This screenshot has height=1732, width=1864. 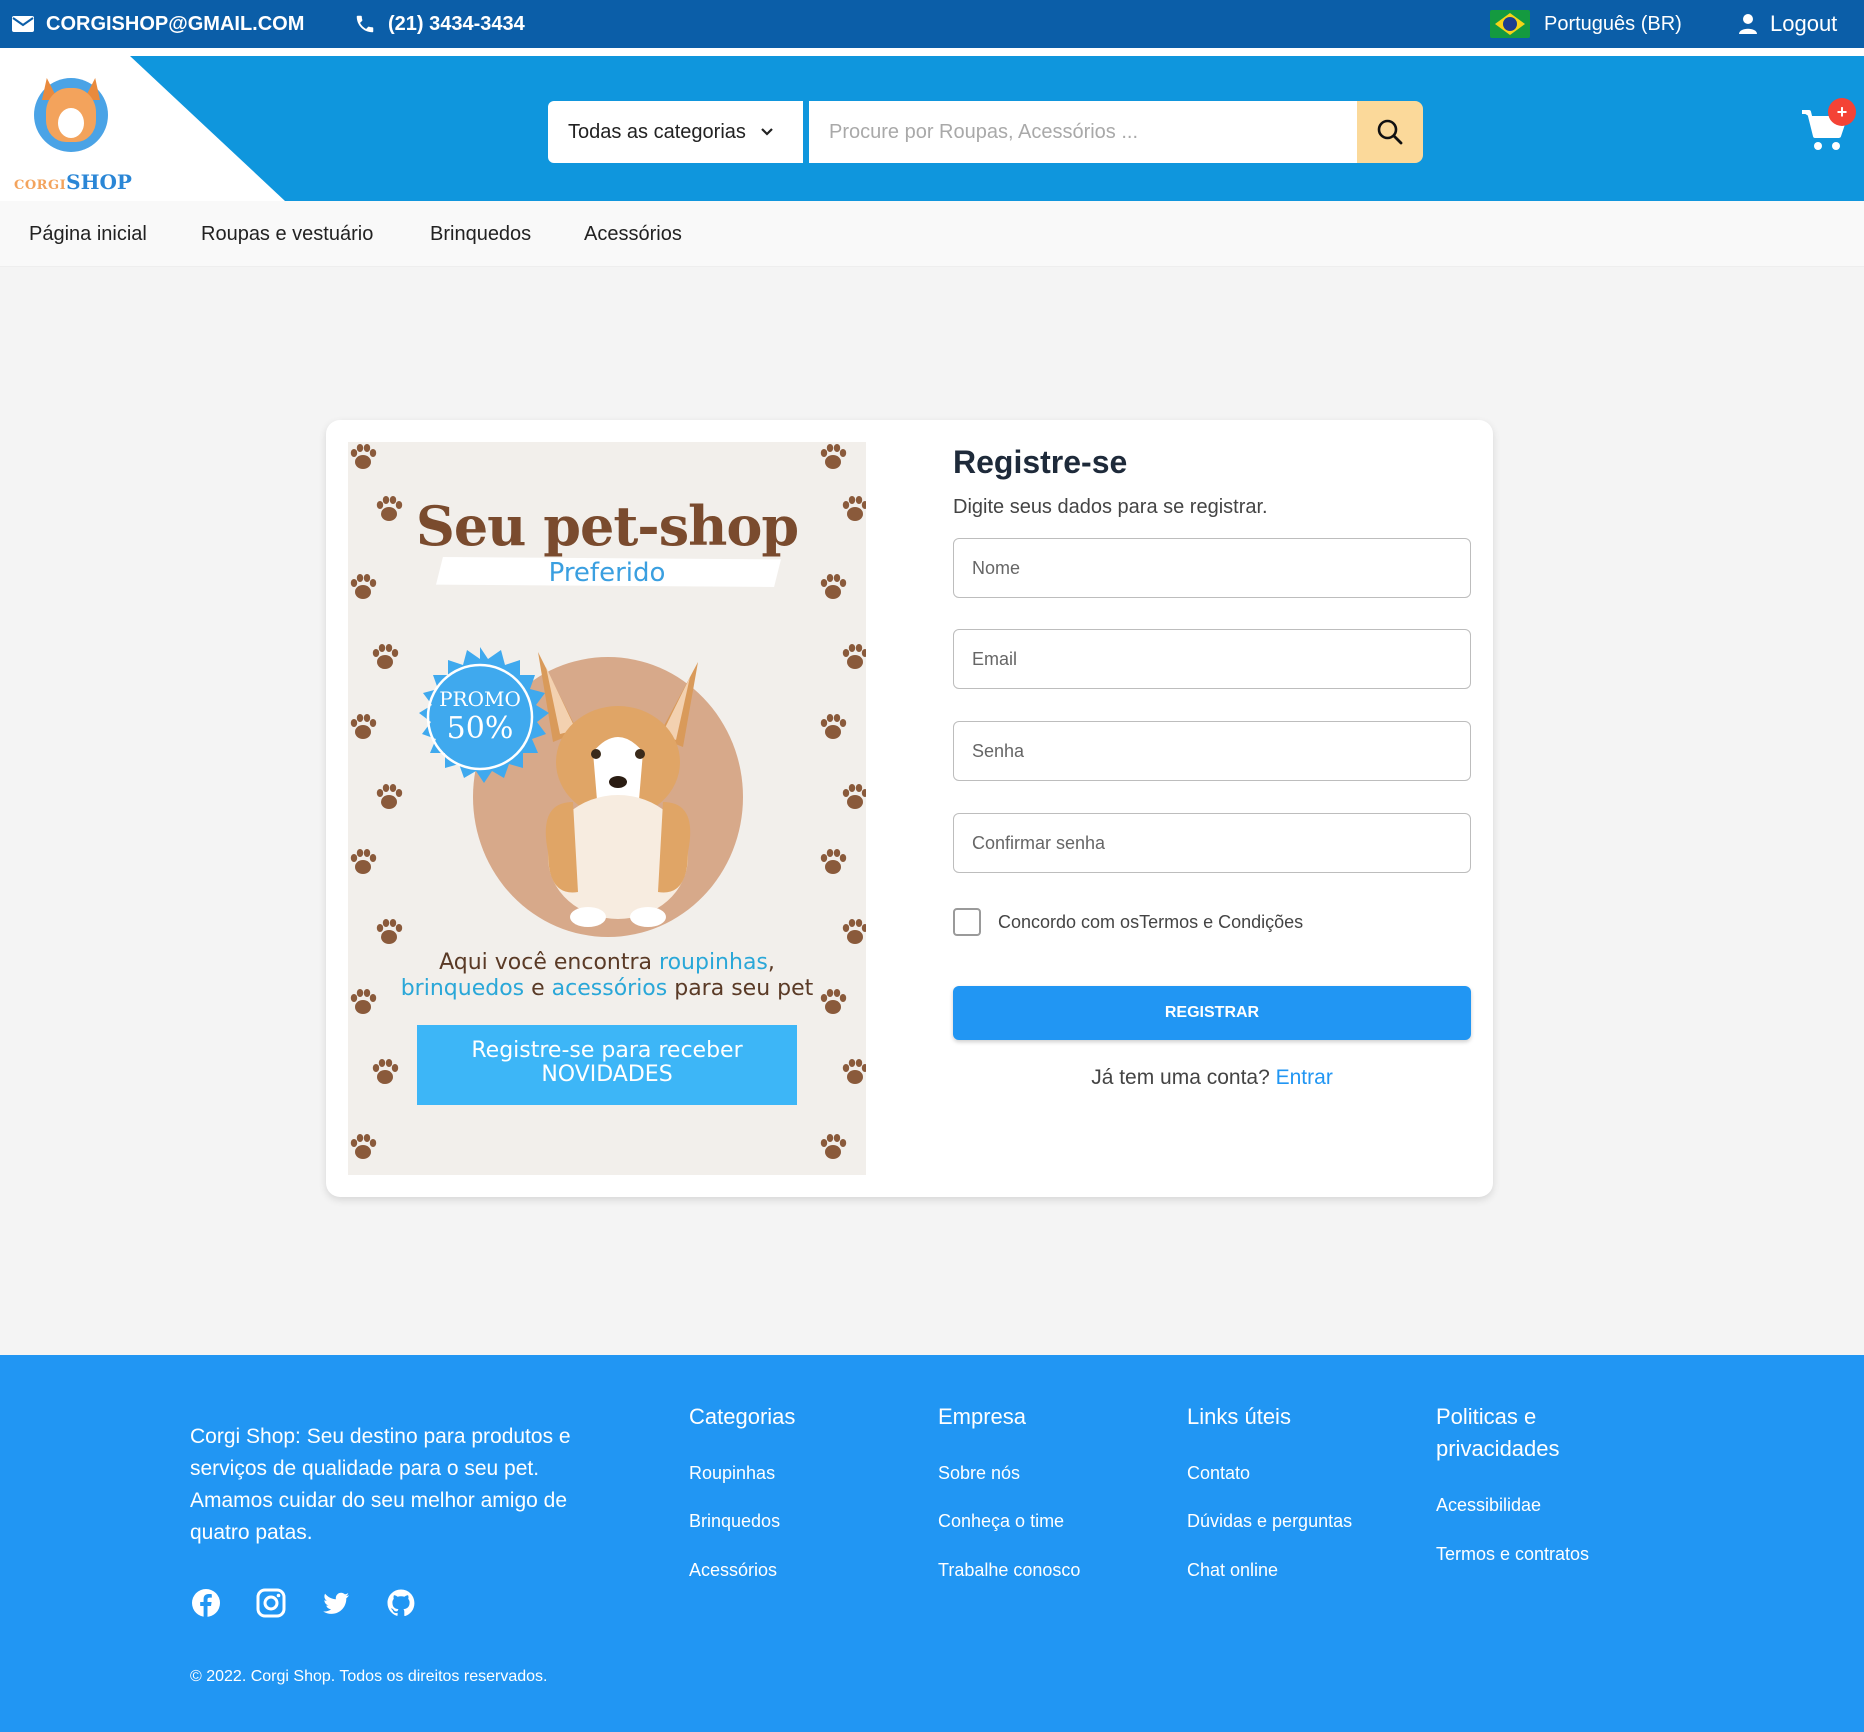 What do you see at coordinates (480, 234) in the screenshot?
I see `nav-item-toys: Brinquedos` at bounding box center [480, 234].